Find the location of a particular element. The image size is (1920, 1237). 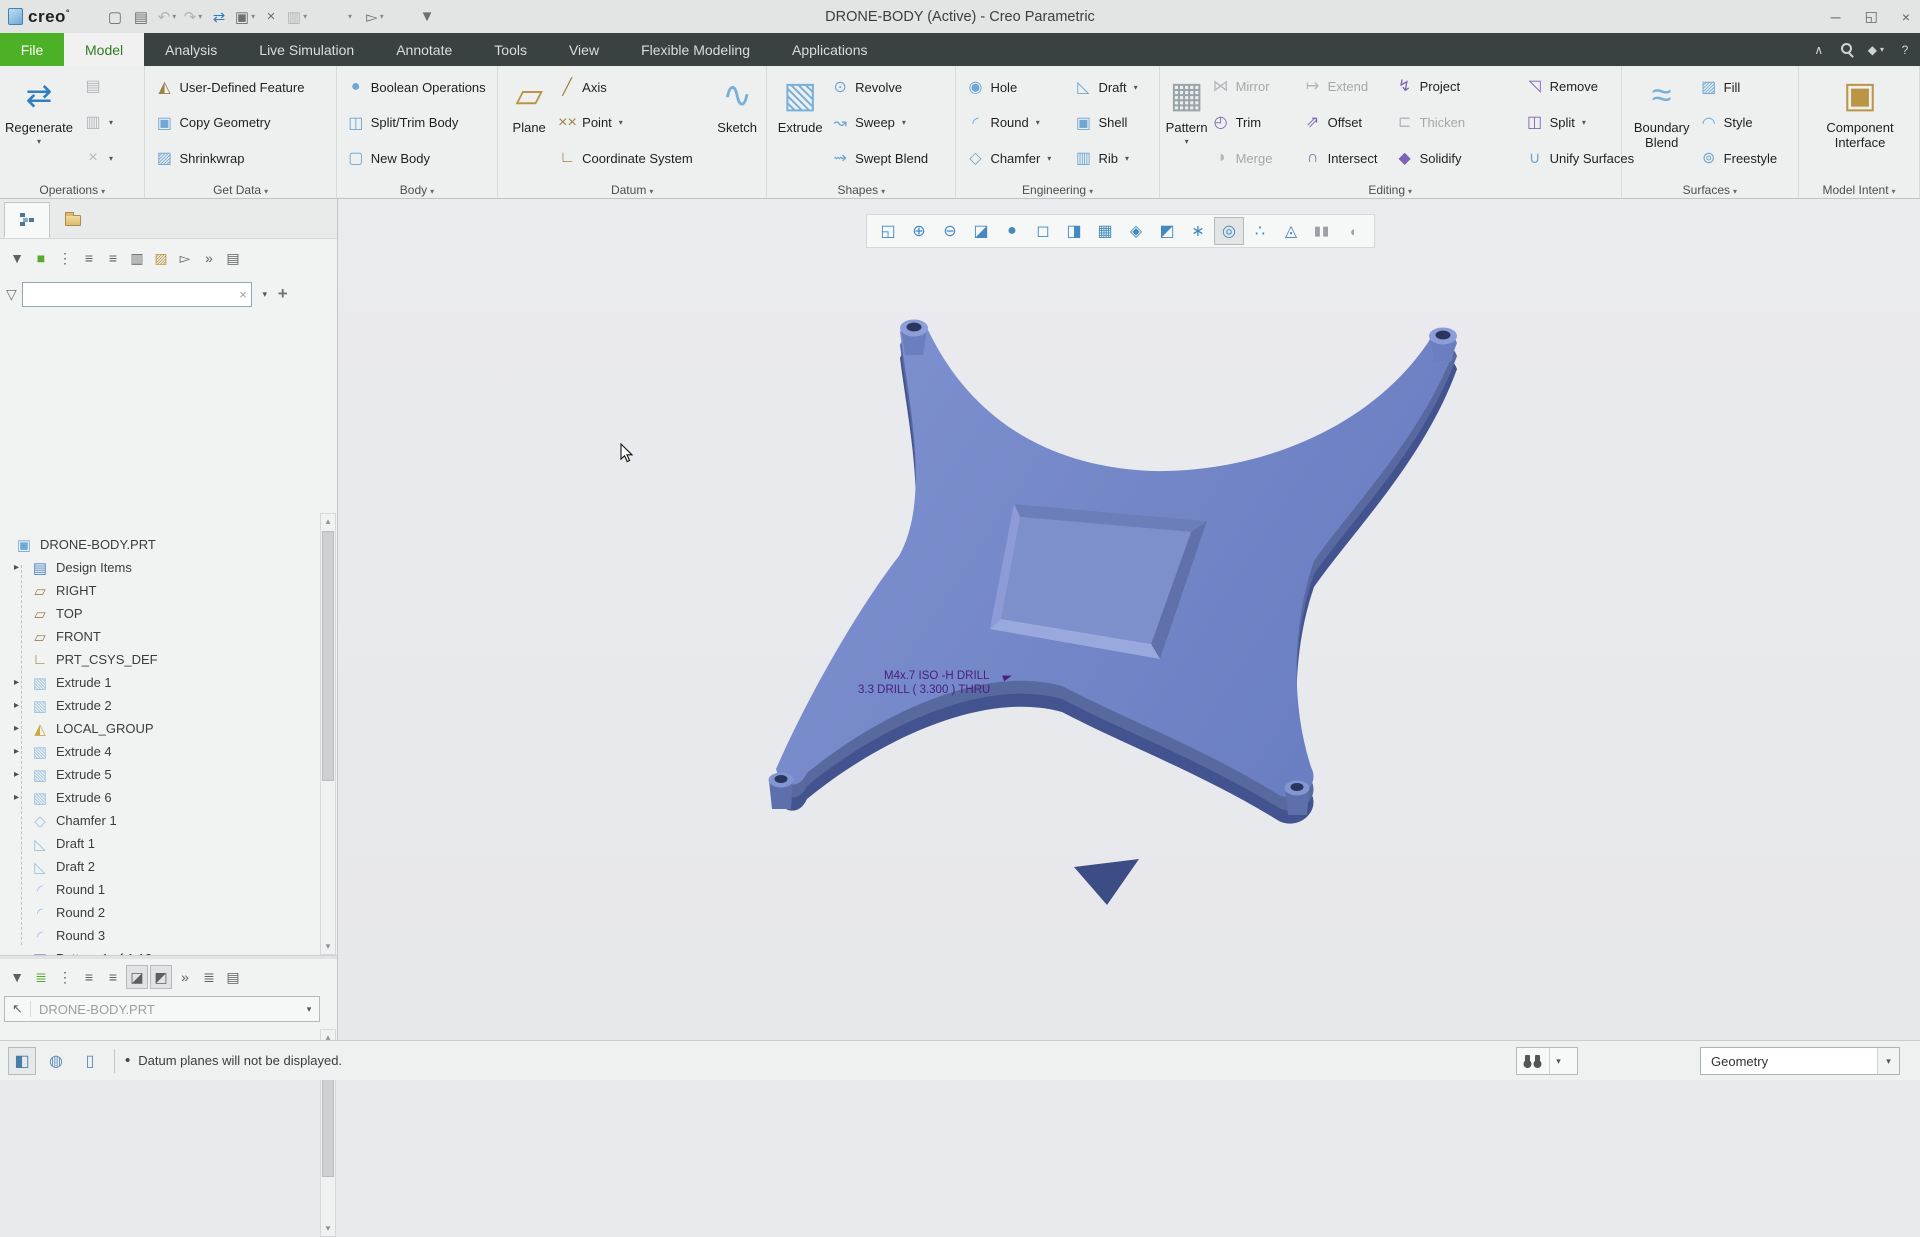

pause-icon: ▮▮ is located at coordinates (1322, 231).